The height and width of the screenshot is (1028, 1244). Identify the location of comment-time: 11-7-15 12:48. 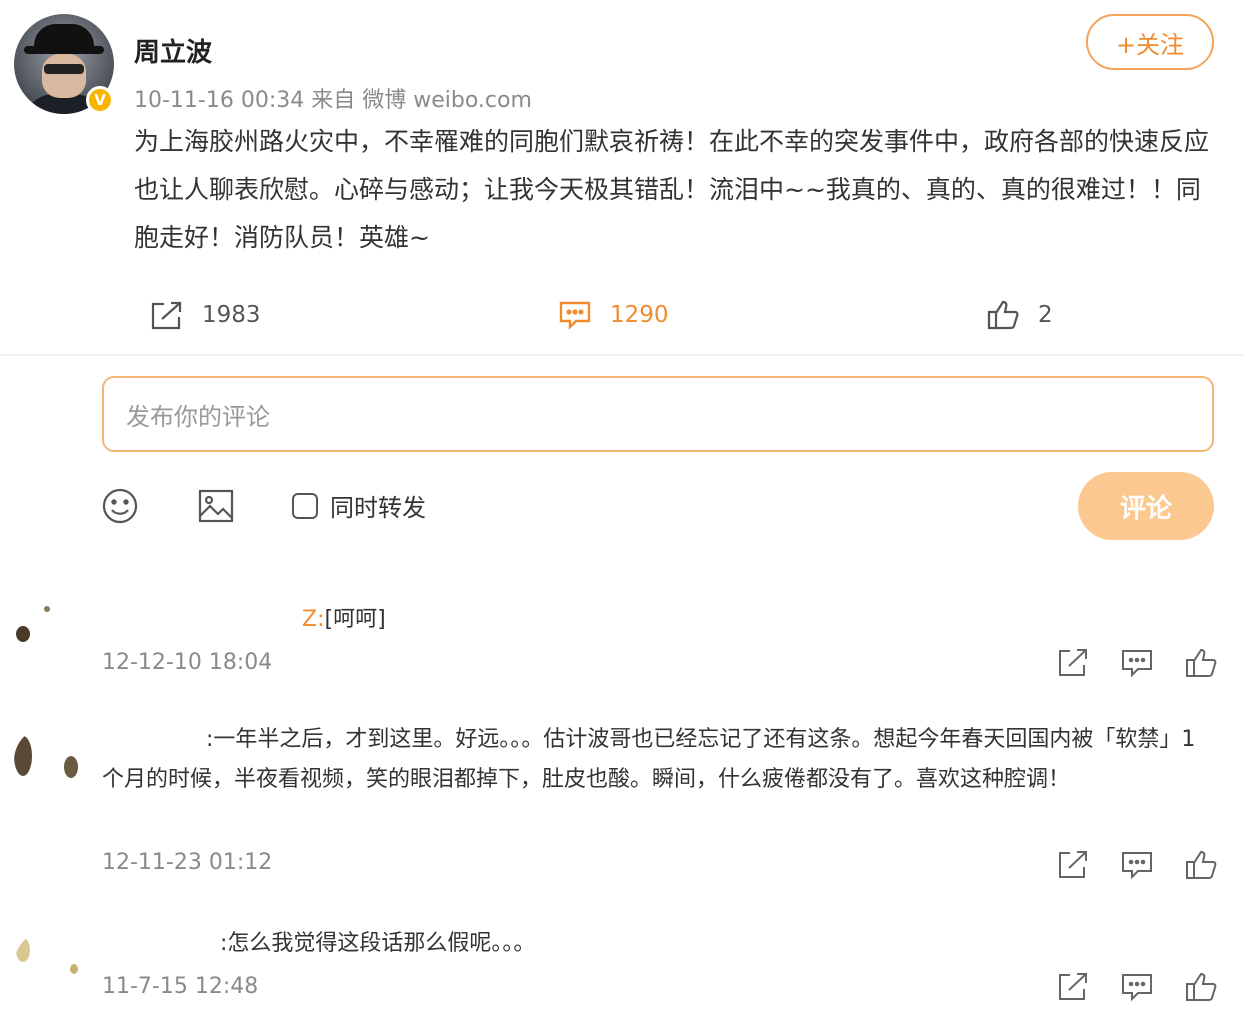
(180, 986).